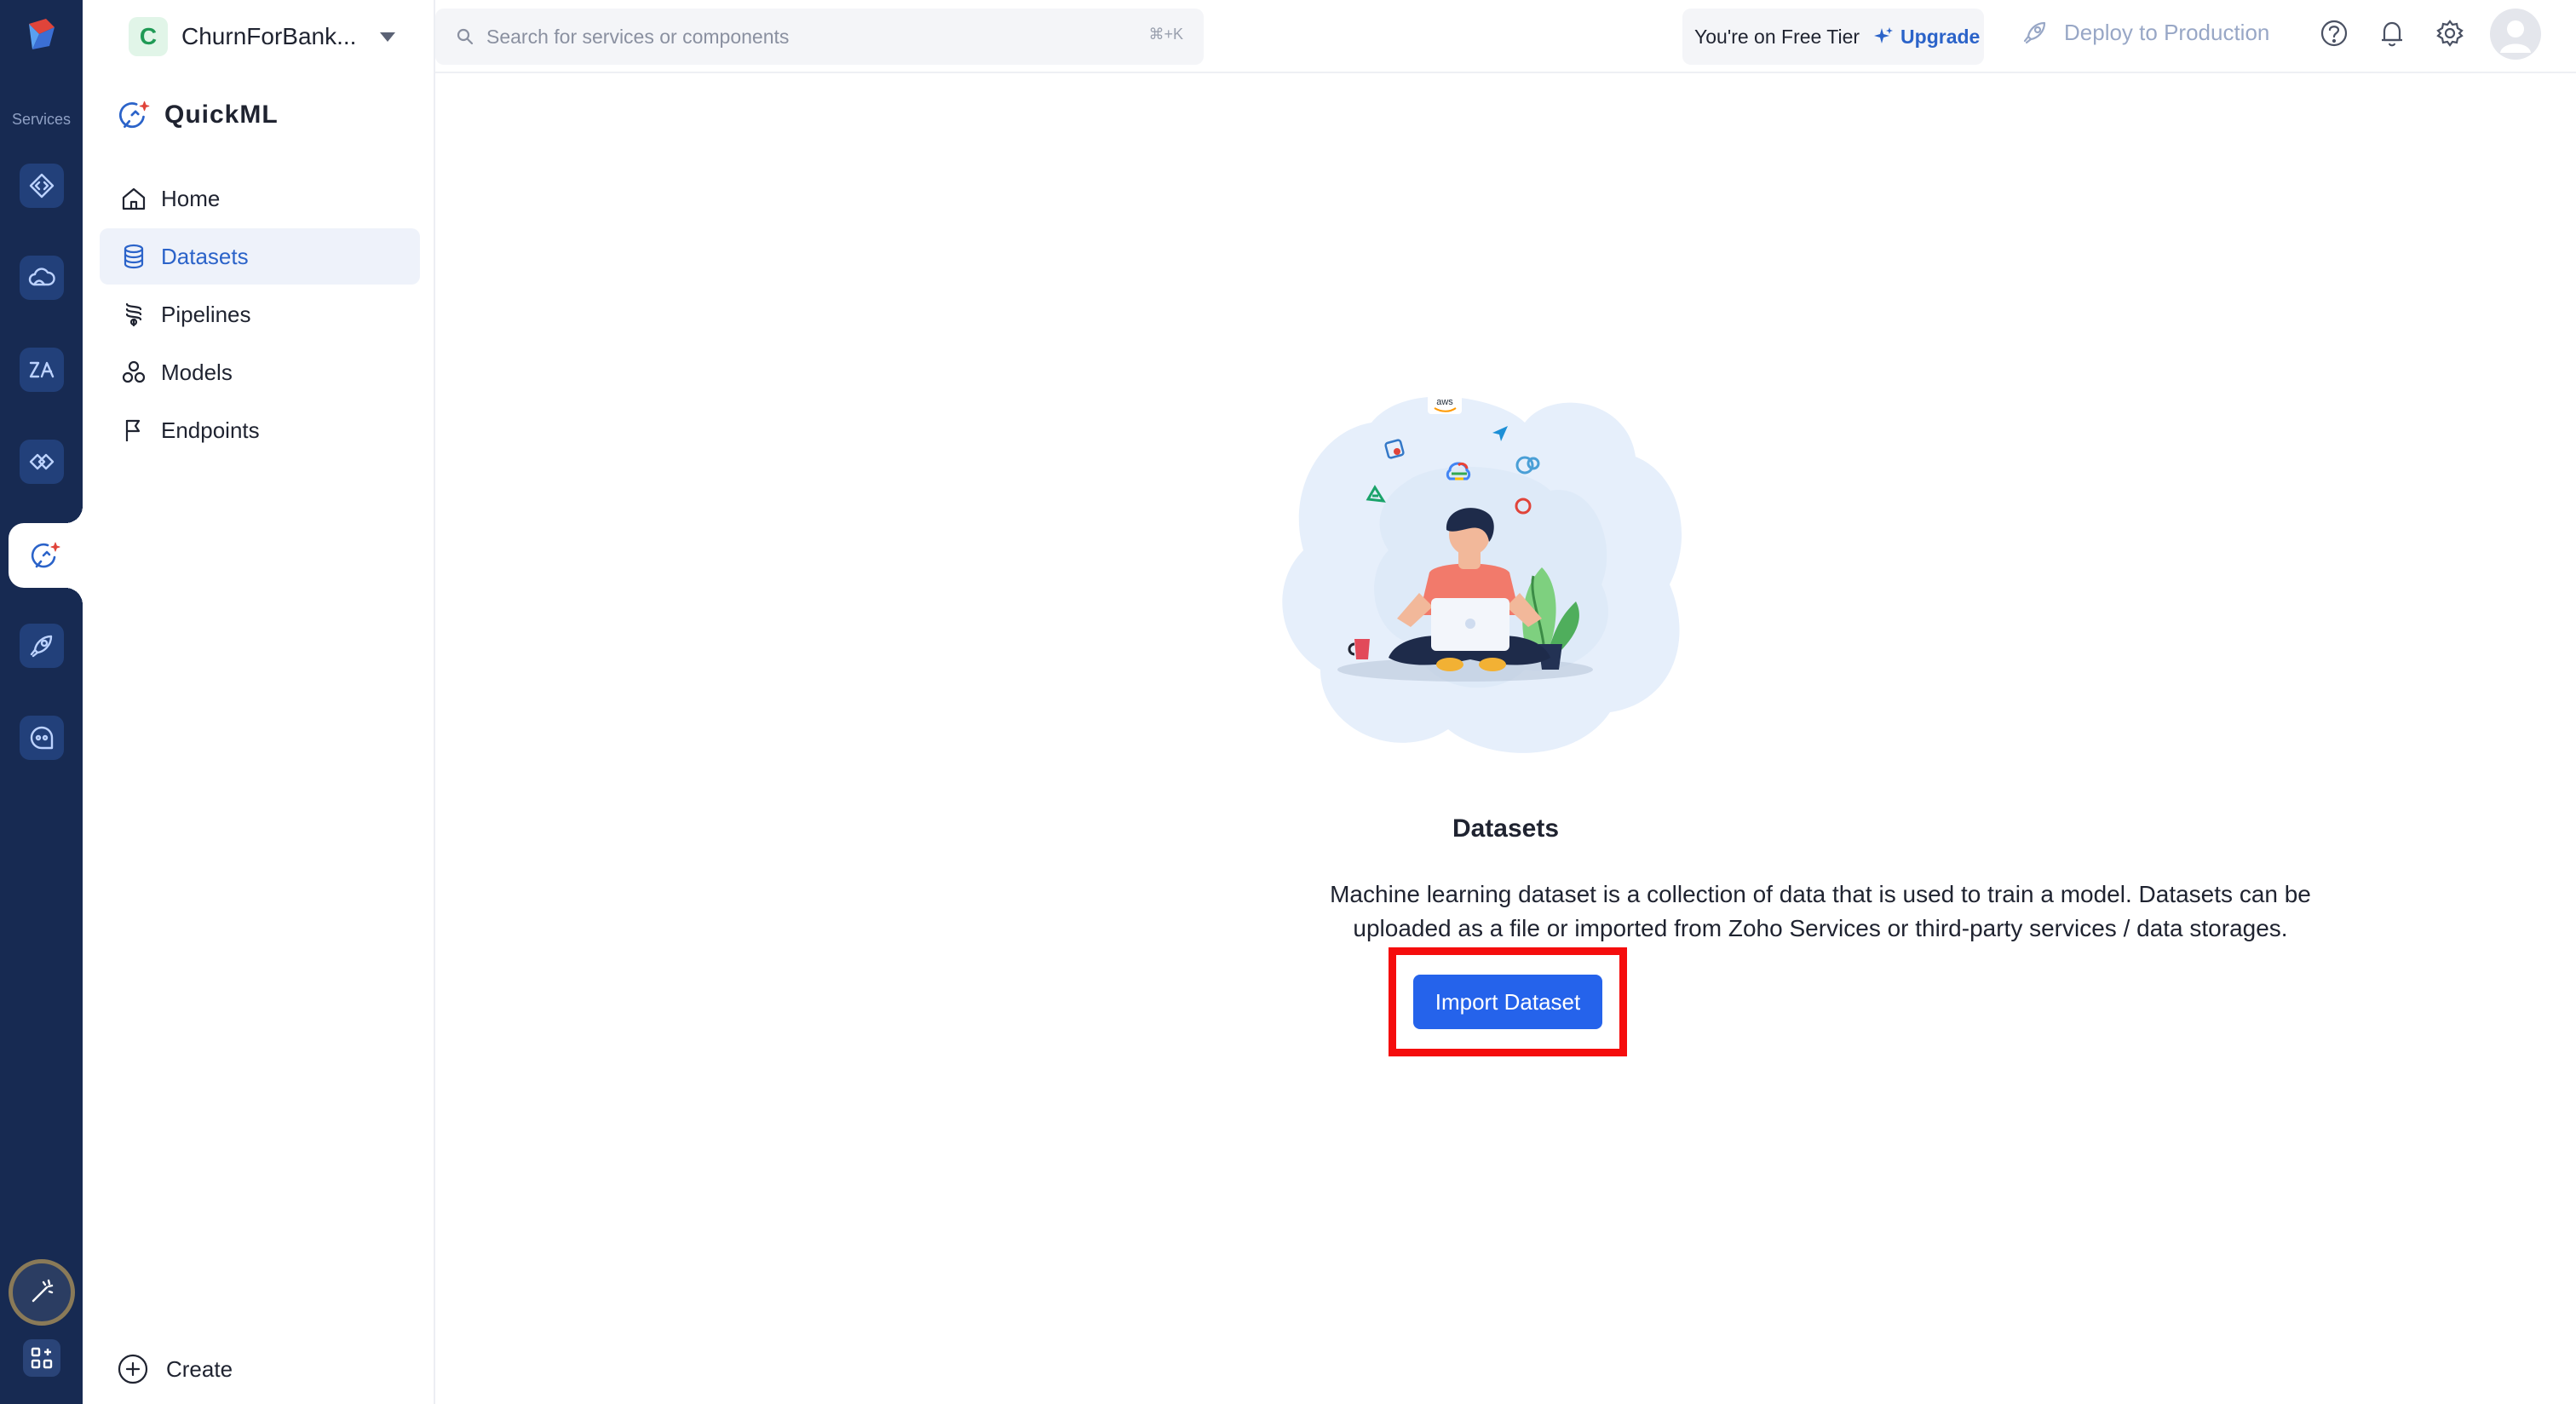  What do you see at coordinates (211, 430) in the screenshot?
I see `sidebar-item-label: Endpoints` at bounding box center [211, 430].